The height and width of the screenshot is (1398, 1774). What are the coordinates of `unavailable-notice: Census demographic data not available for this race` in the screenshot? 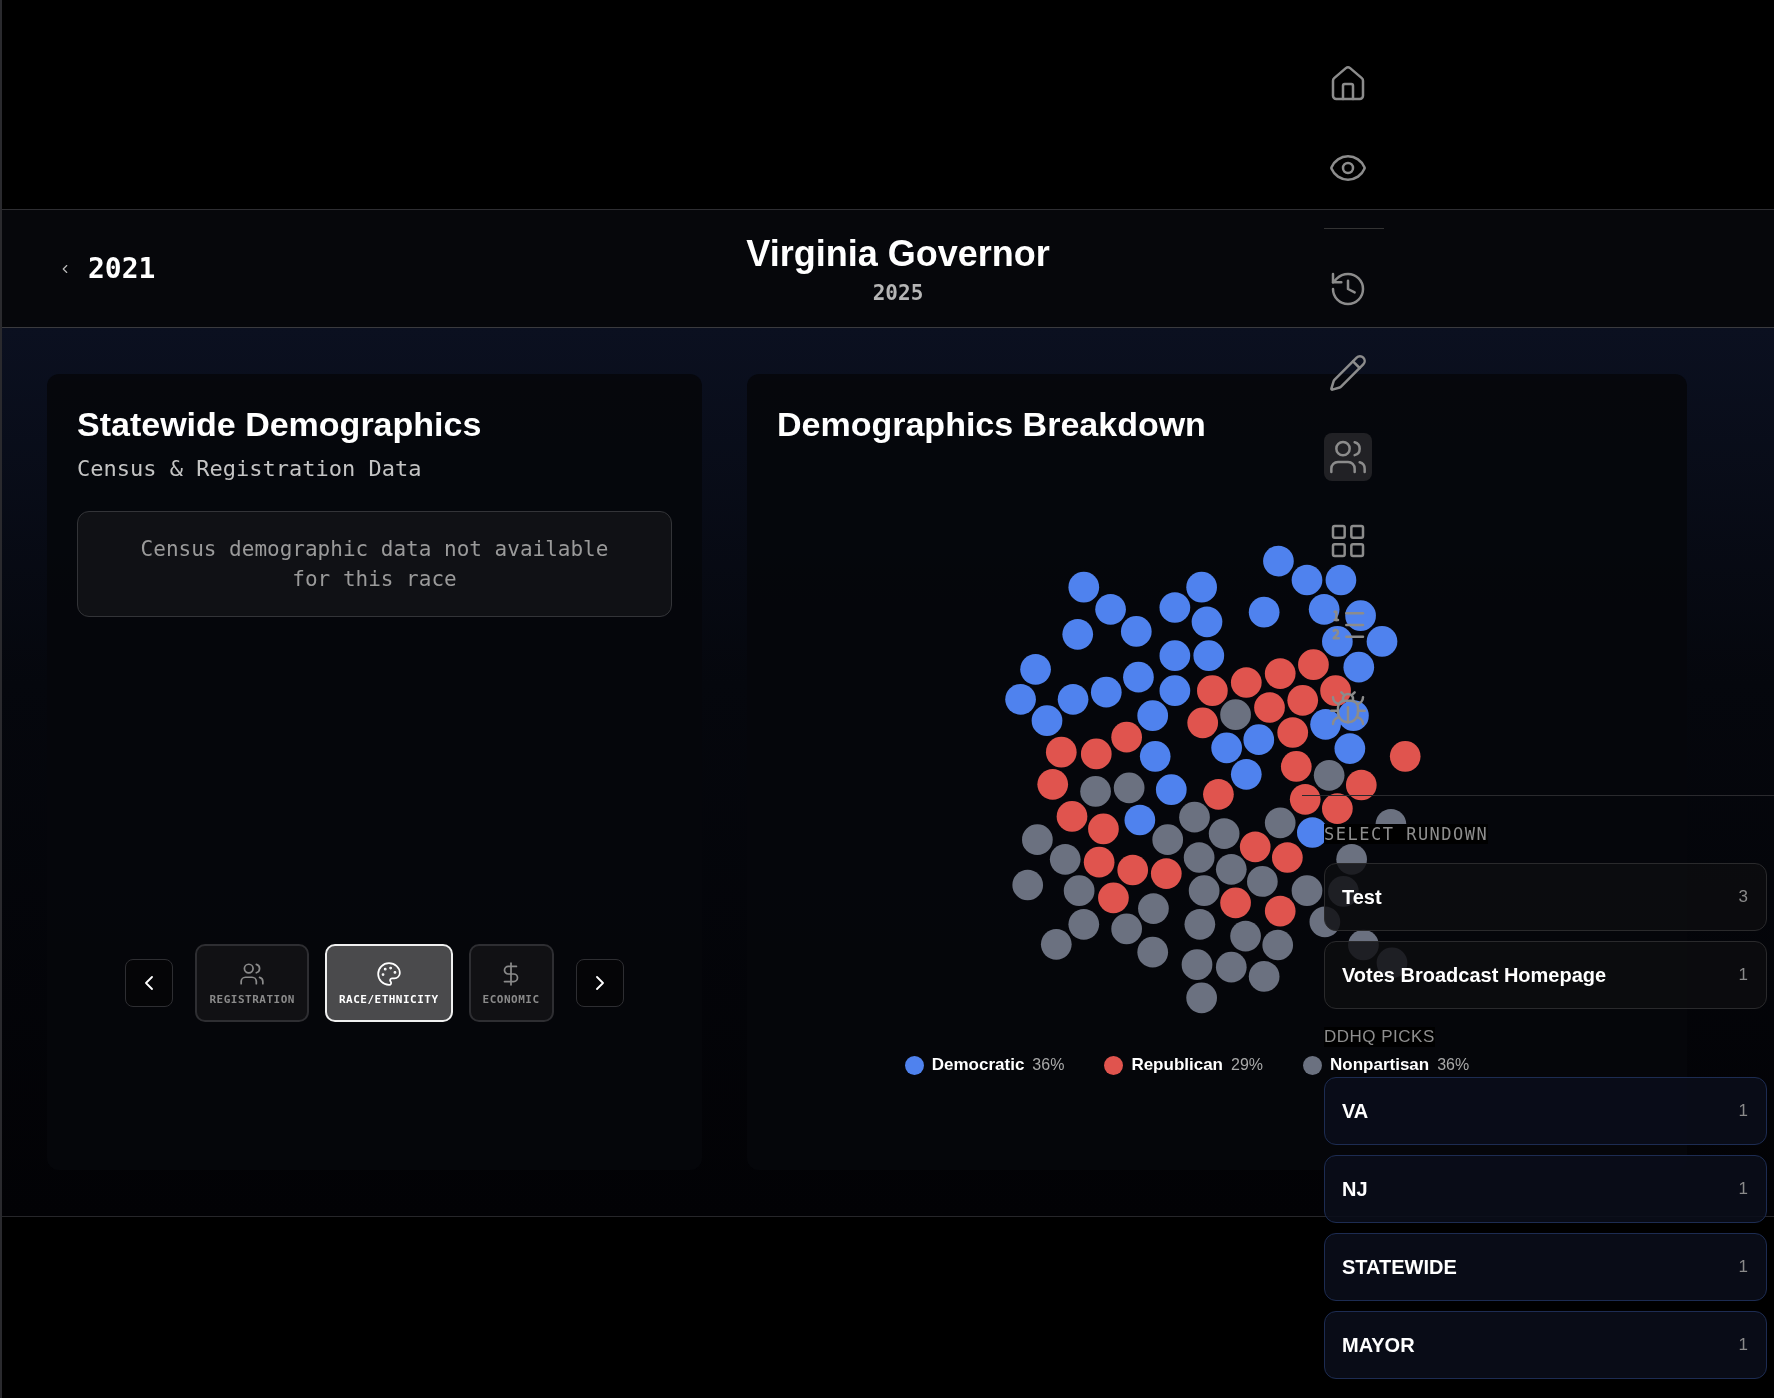 It's located at (374, 564).